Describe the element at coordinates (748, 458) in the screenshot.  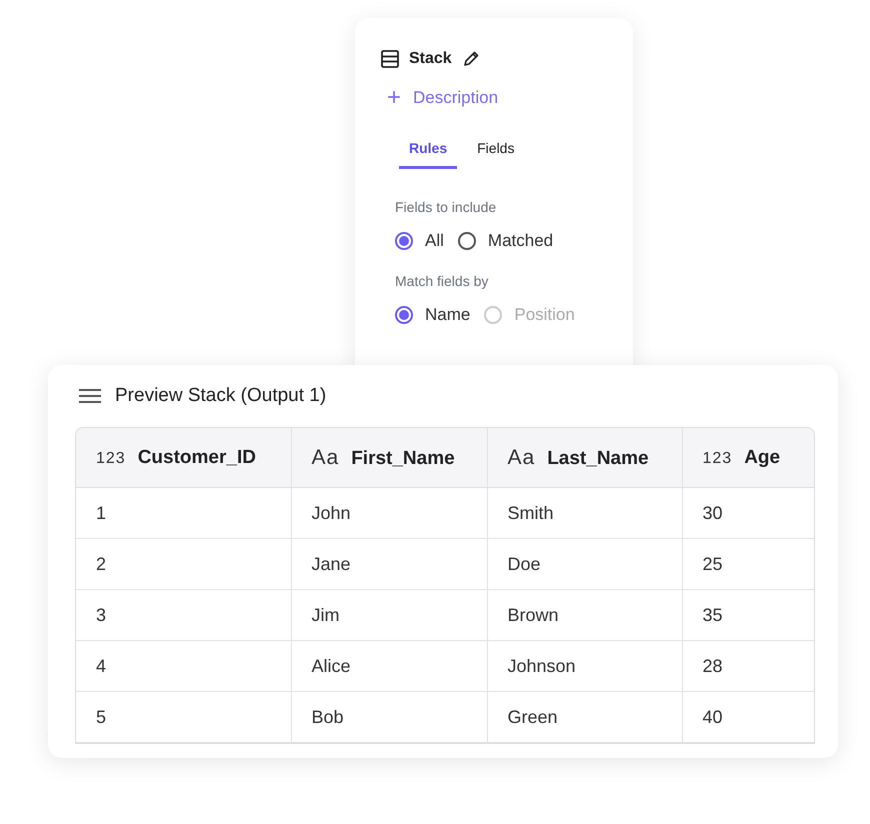
I see `column-header: 123 Age` at that location.